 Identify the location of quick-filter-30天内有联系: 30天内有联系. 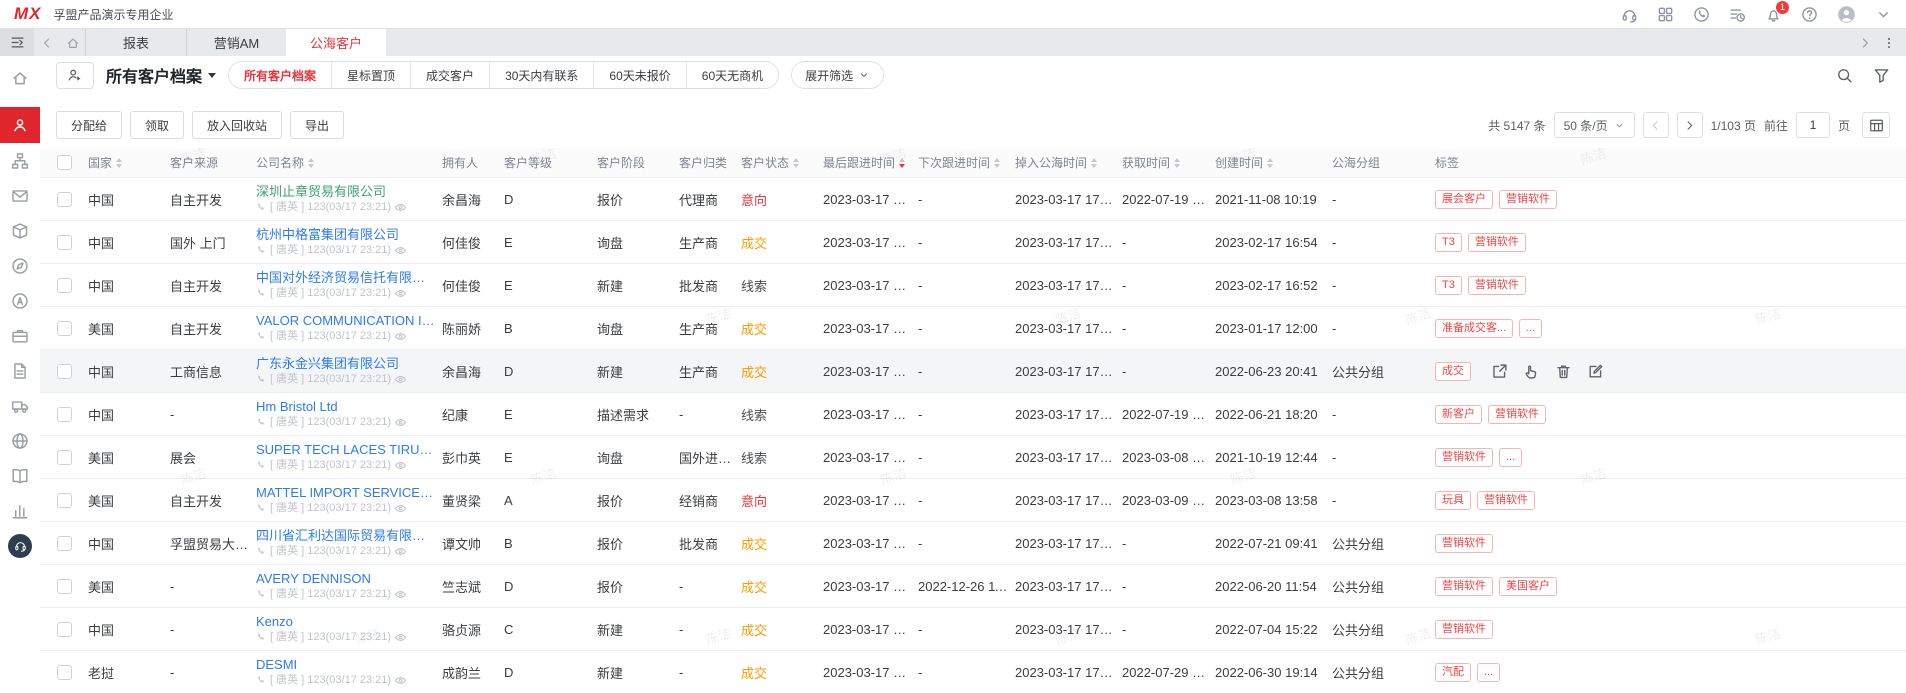
(541, 75).